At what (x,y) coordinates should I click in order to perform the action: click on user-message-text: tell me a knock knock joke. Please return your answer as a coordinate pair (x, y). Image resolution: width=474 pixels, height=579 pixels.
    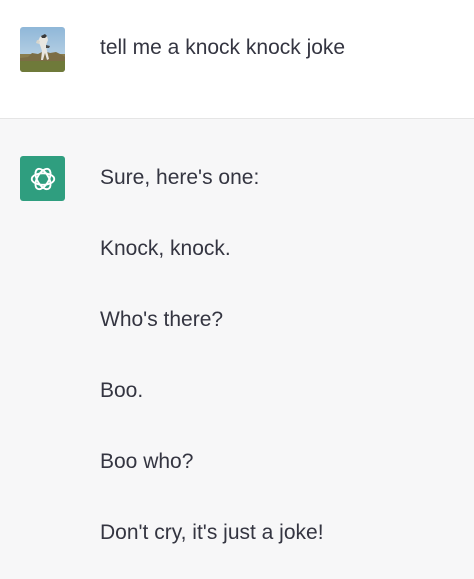
    Looking at the image, I should click on (223, 47).